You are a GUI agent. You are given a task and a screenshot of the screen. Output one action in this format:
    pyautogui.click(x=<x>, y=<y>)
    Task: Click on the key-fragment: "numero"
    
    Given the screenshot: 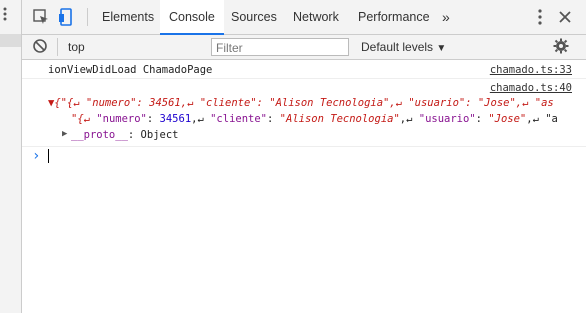 What is the action you would take?
    pyautogui.click(x=121, y=119)
    